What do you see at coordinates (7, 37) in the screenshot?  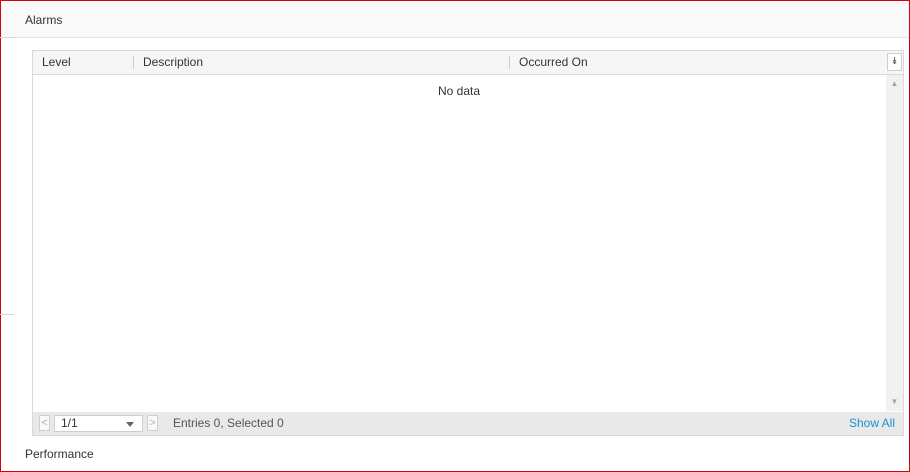 I see `left-divider-top` at bounding box center [7, 37].